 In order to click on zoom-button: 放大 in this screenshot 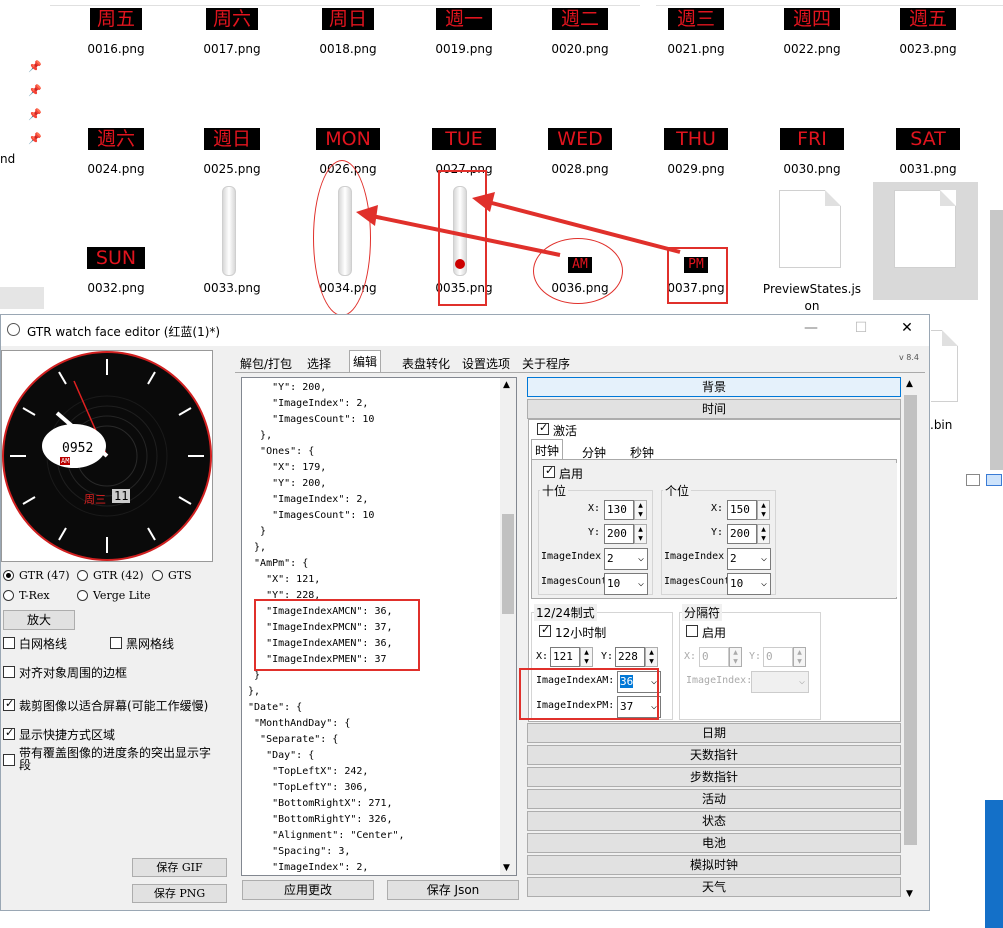, I will do `click(39, 620)`.